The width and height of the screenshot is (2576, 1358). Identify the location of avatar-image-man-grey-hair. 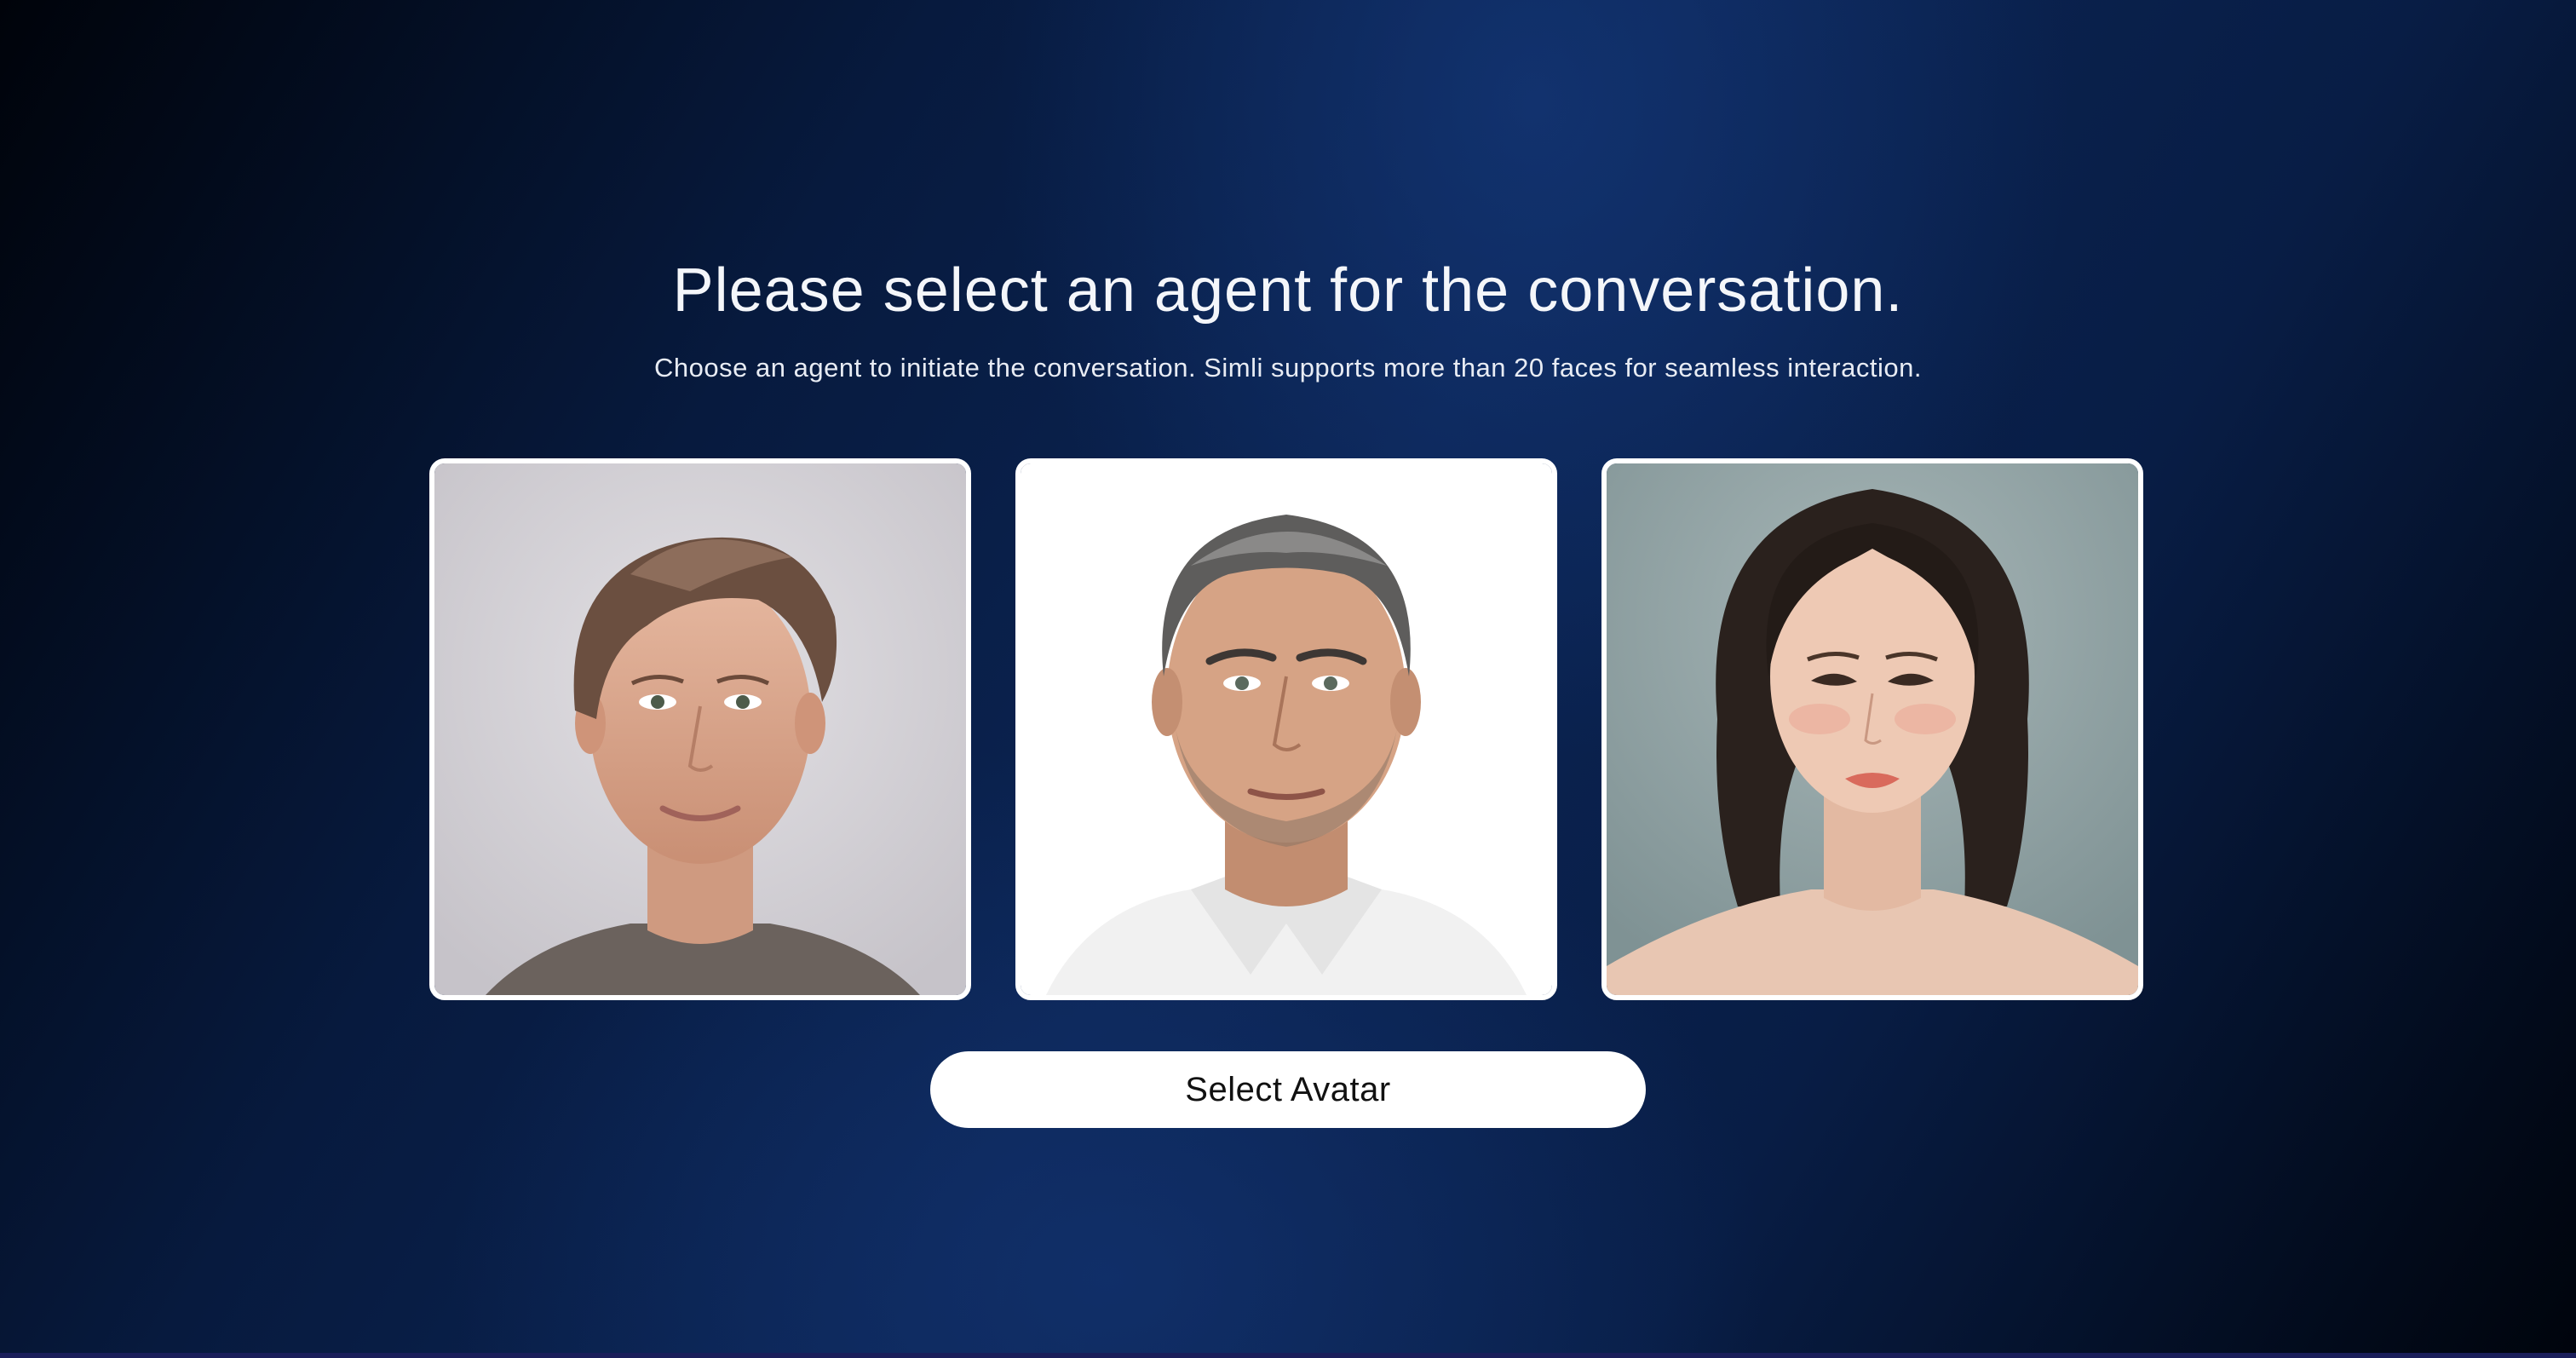
(1287, 729).